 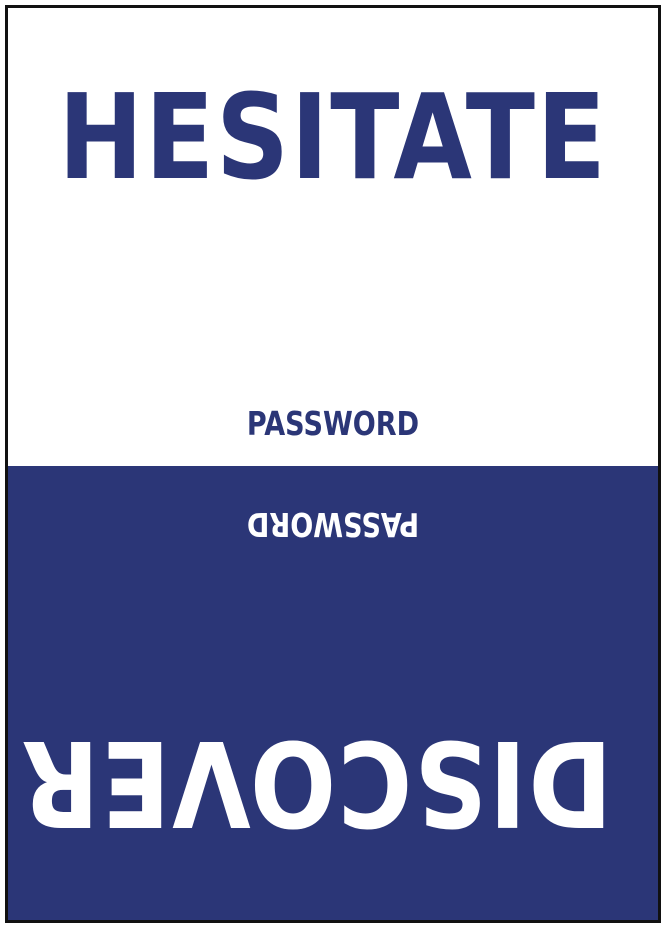 What do you see at coordinates (333, 137) in the screenshot?
I see `top-word: HESITATE` at bounding box center [333, 137].